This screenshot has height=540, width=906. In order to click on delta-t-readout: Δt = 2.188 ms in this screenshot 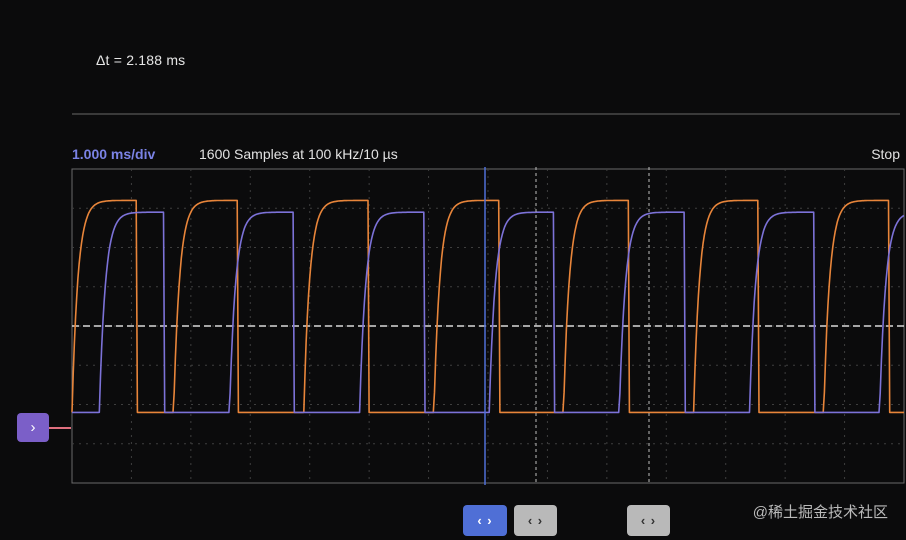, I will do `click(141, 60)`.